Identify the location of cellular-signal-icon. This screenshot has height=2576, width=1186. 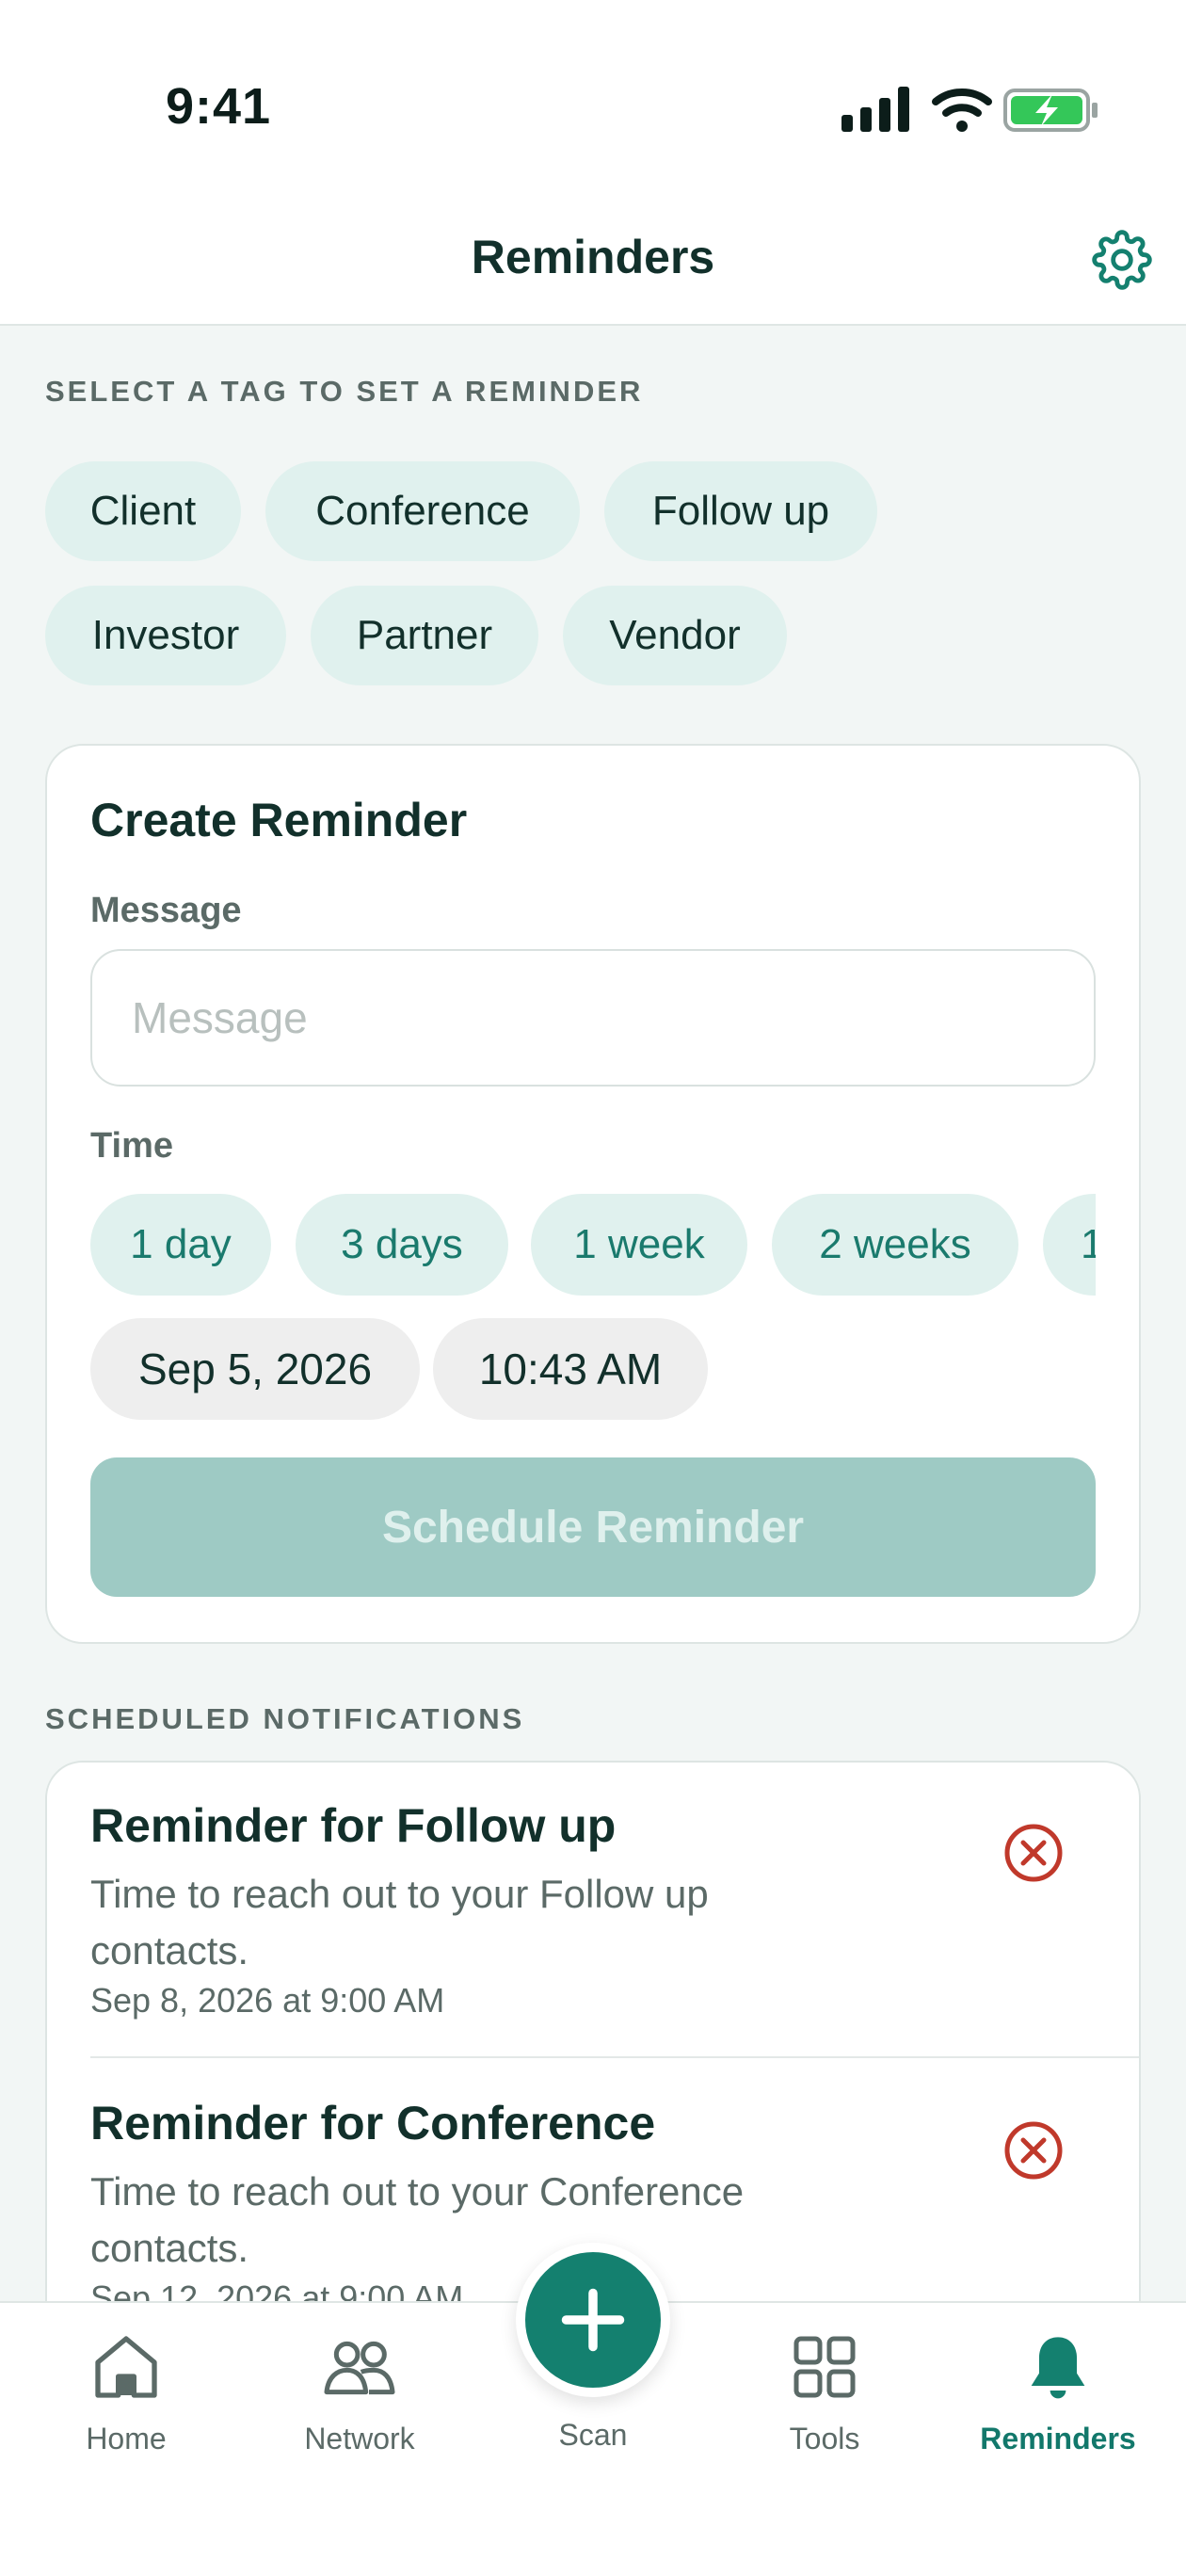
(875, 109).